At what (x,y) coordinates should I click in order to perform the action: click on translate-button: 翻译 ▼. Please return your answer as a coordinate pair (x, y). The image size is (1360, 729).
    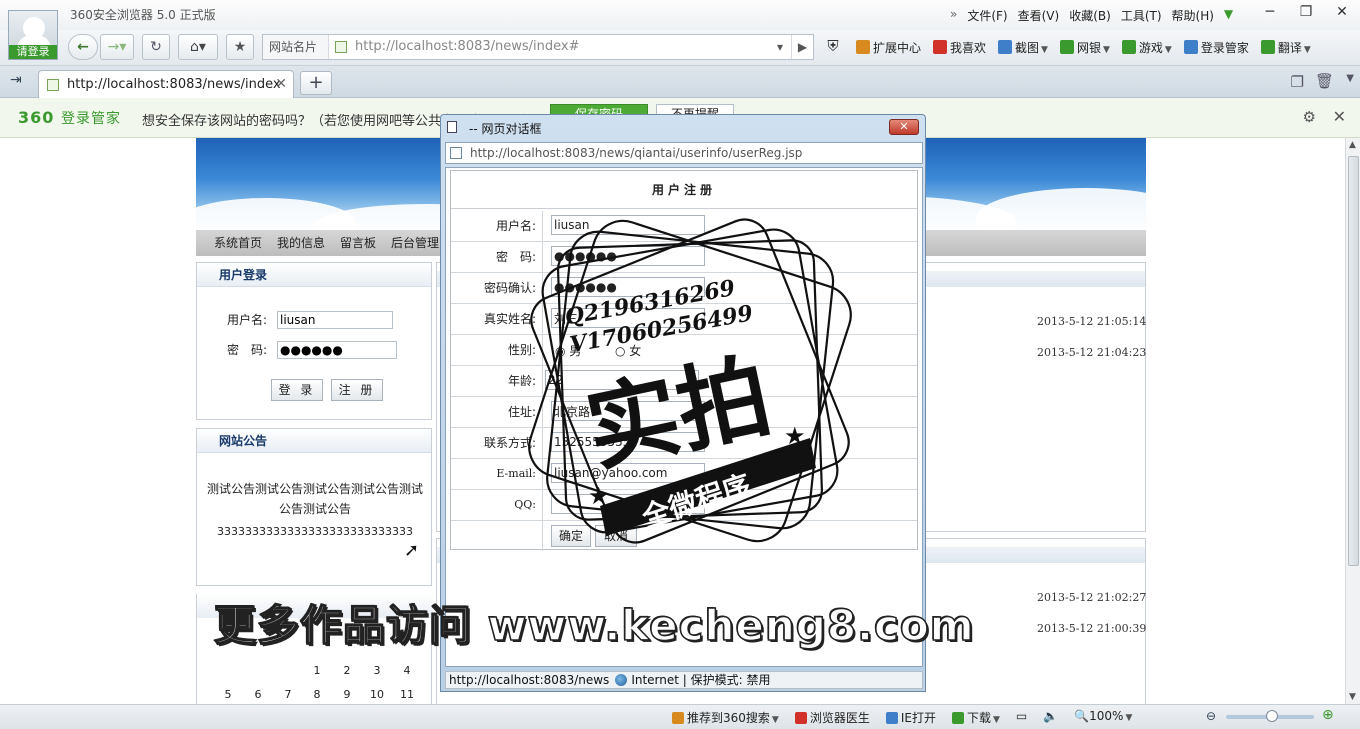
    Looking at the image, I should click on (1285, 47).